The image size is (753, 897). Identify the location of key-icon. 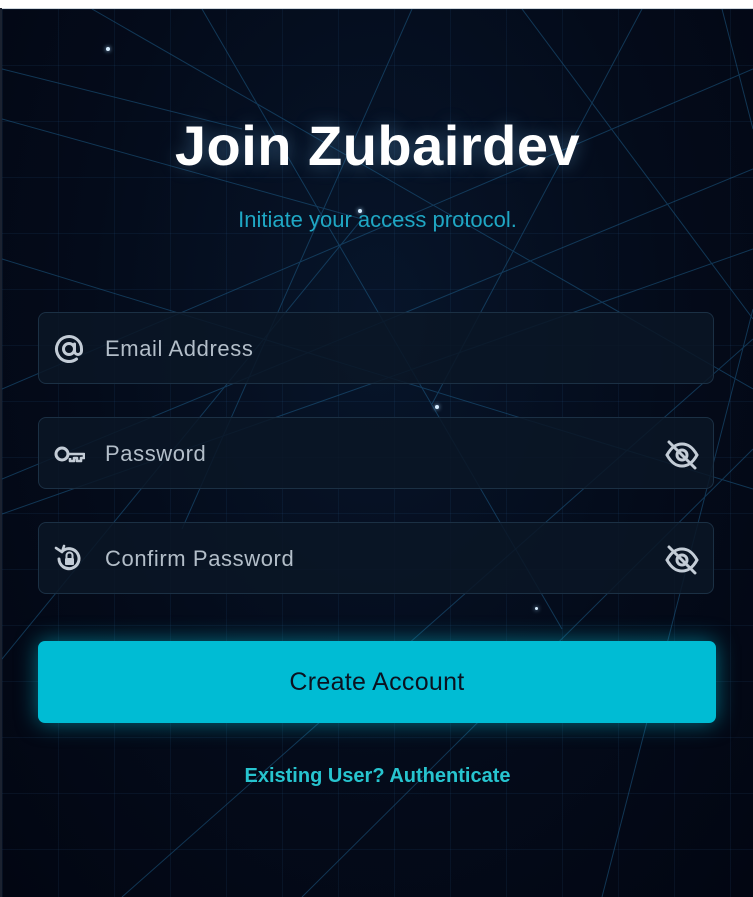
(69, 454).